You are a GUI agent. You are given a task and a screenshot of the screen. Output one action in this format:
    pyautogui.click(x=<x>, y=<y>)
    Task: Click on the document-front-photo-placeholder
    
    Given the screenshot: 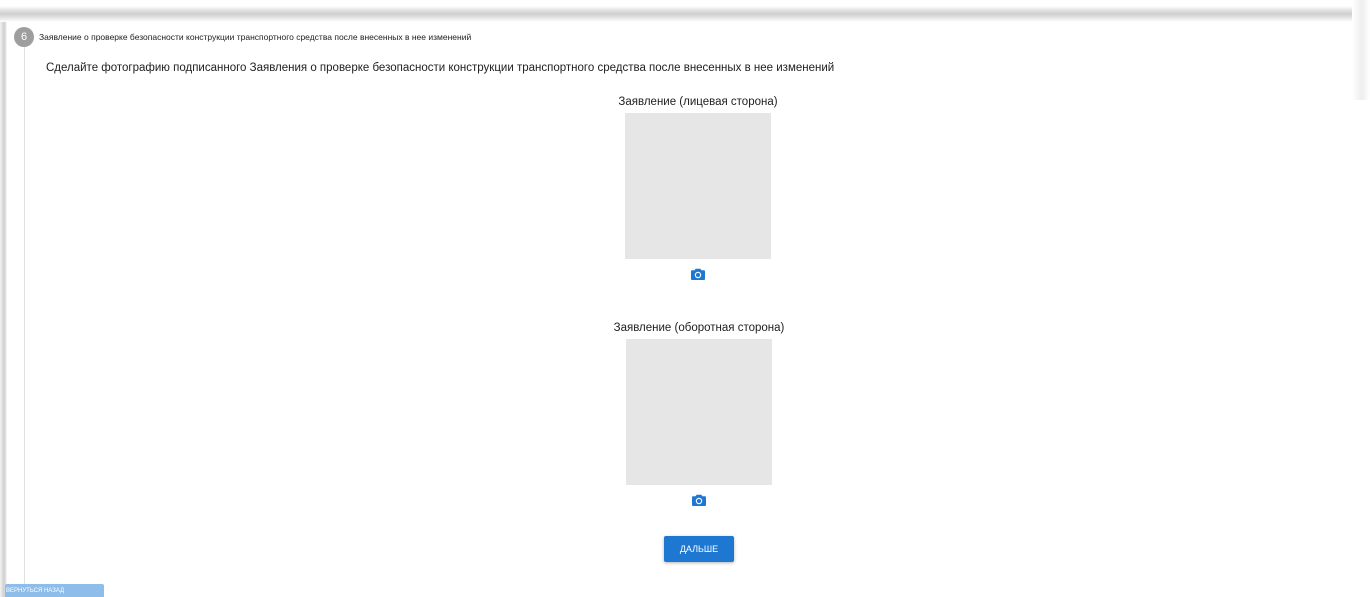 What is the action you would take?
    pyautogui.click(x=698, y=186)
    